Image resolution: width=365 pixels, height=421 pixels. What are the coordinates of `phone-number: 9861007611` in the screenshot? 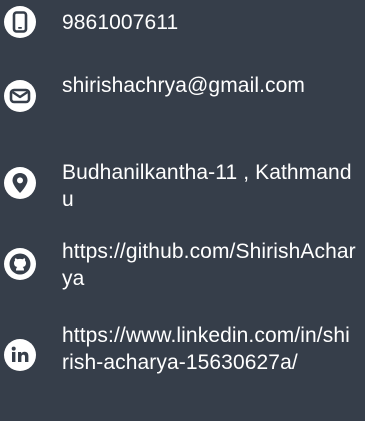 It's located at (209, 22).